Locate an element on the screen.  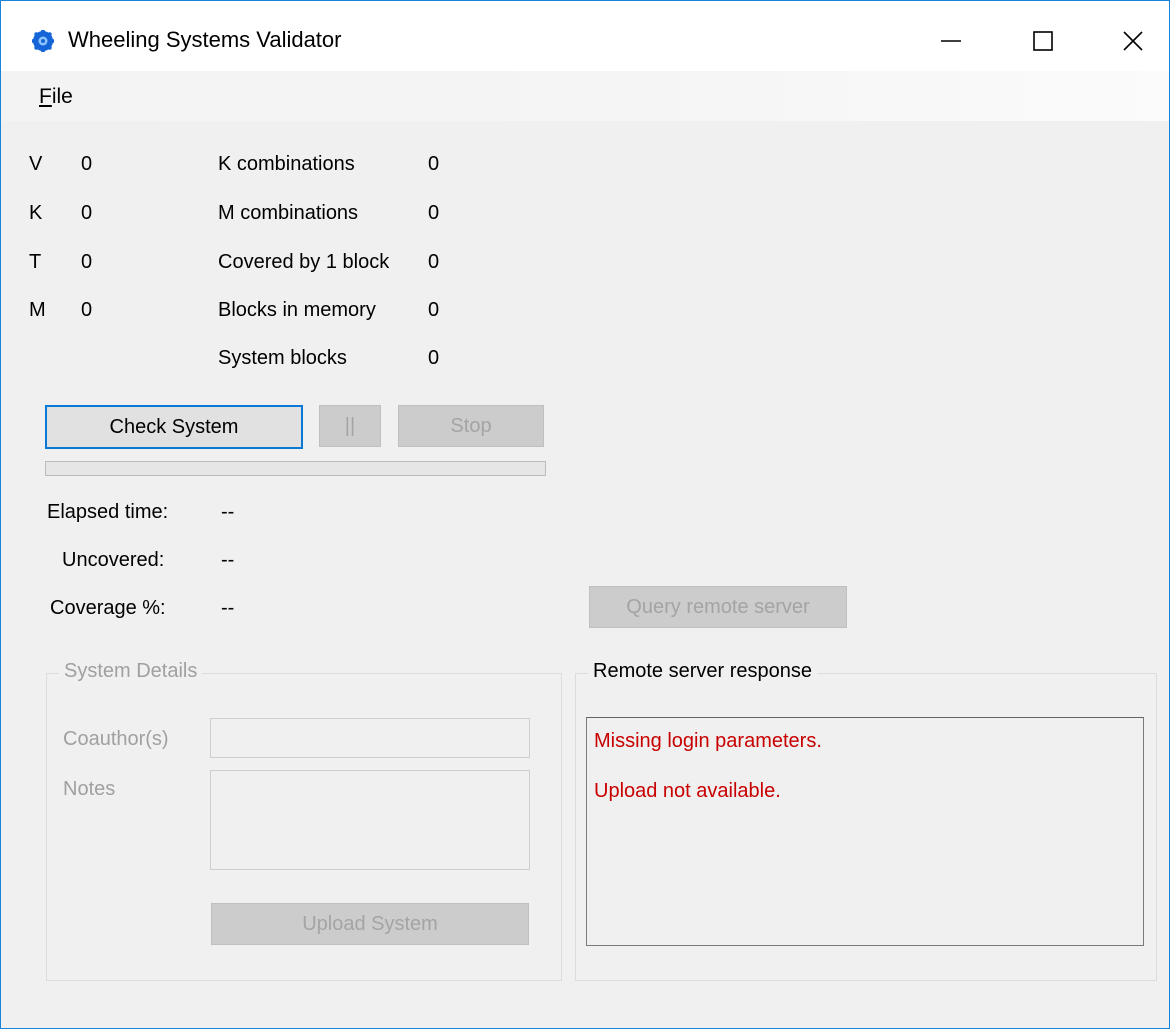
param-value-v: 0 is located at coordinates (87, 164).